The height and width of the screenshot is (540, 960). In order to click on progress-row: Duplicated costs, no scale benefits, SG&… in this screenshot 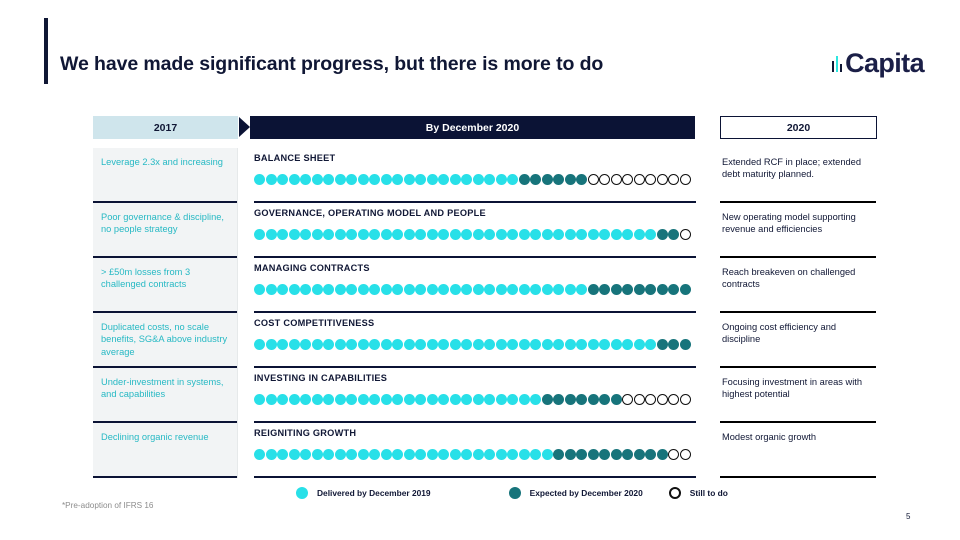, I will do `click(480, 340)`.